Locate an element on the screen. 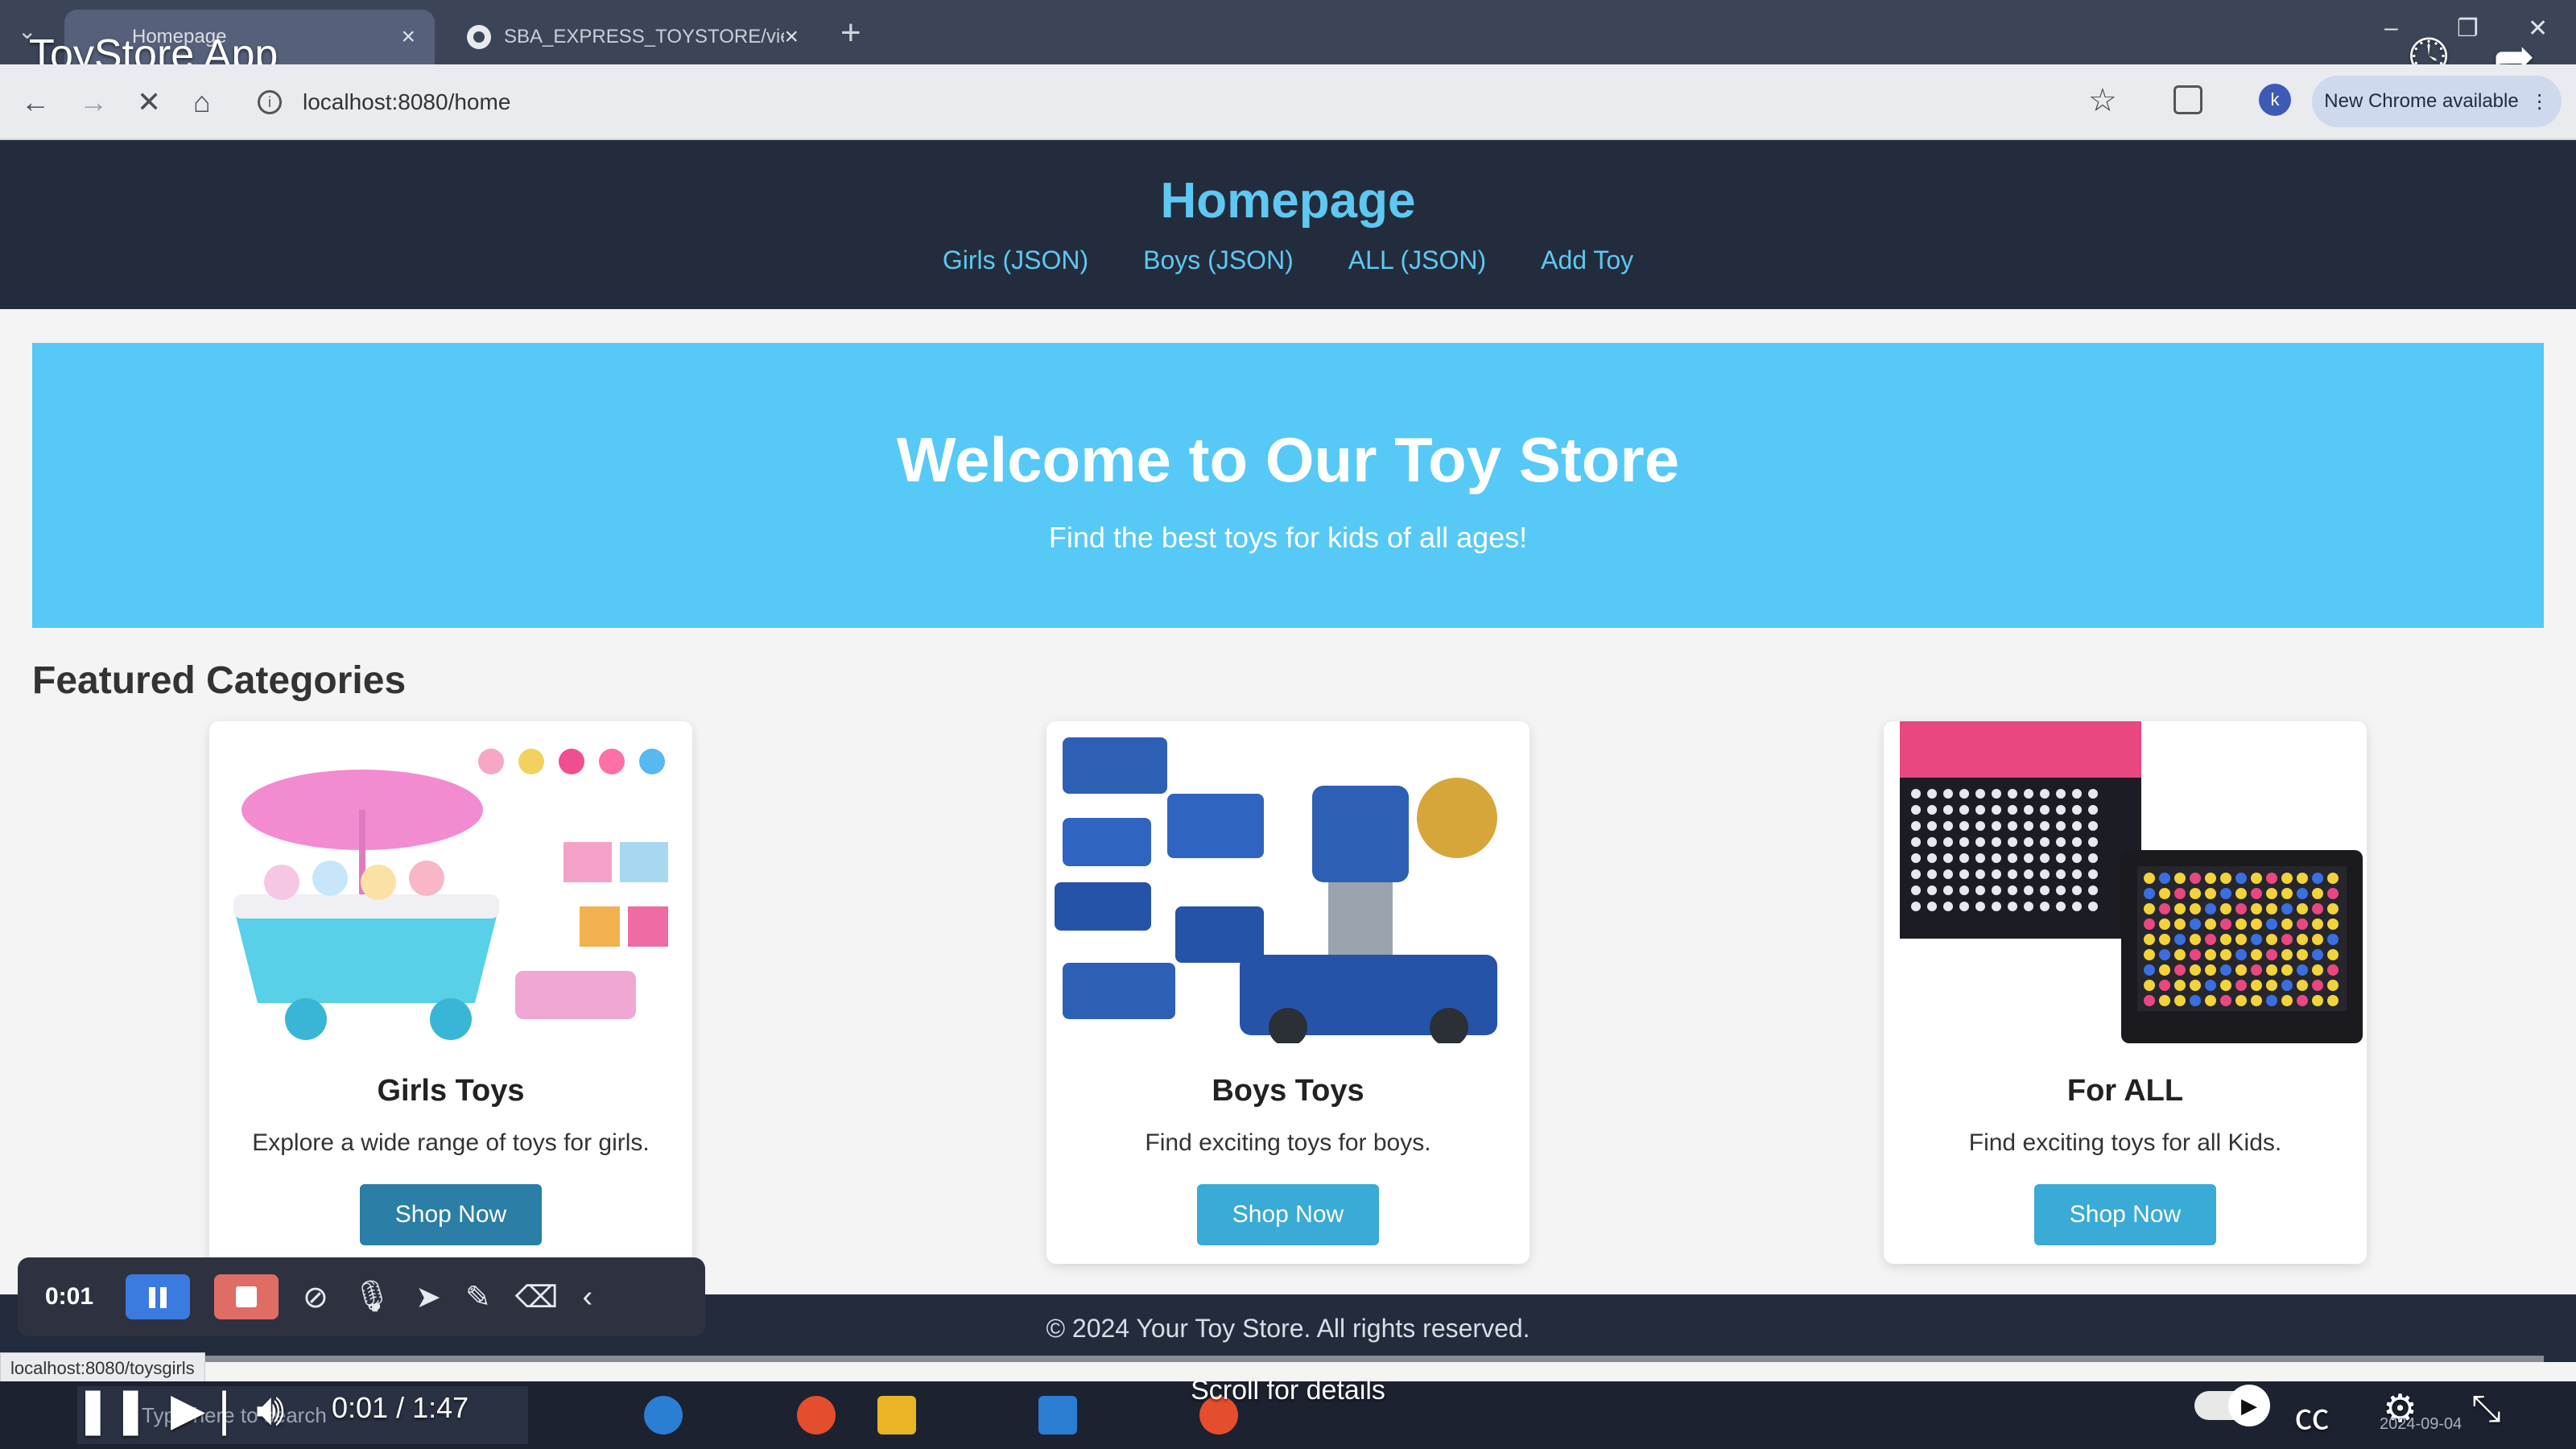  new-tab-plus-icon: + is located at coordinates (850, 33).